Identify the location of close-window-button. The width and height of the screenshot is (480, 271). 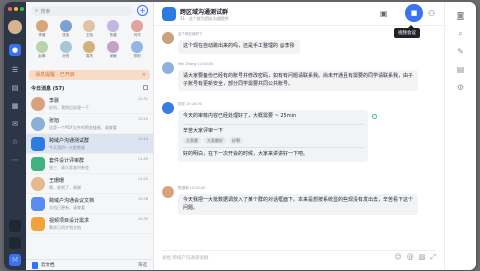
(10, 9).